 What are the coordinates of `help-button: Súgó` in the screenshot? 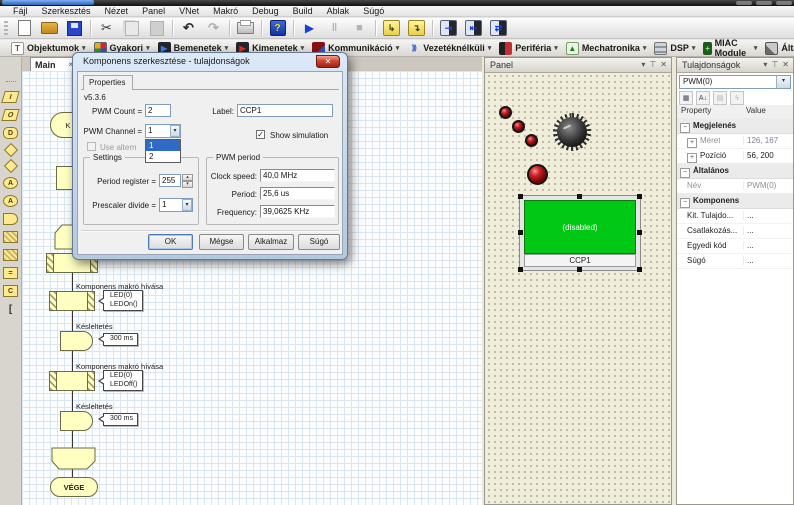 It's located at (319, 242).